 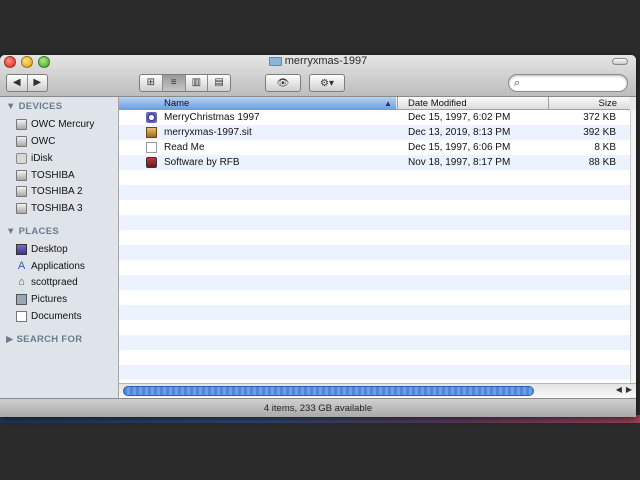 I want to click on search-field: ⌕, so click(x=568, y=83).